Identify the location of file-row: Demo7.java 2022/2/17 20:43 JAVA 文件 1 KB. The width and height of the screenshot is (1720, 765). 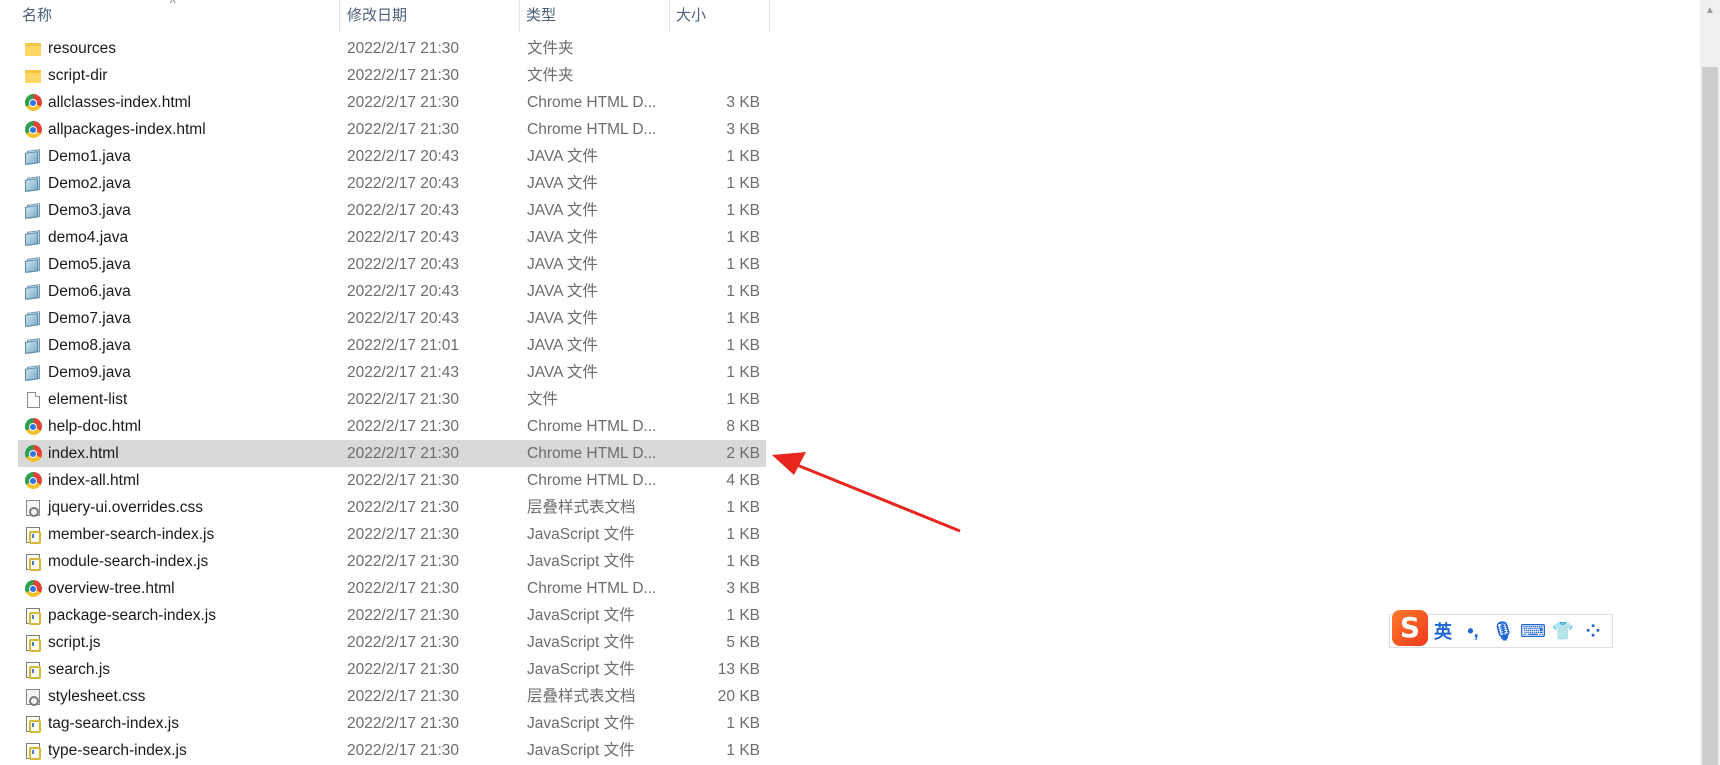
(392, 318).